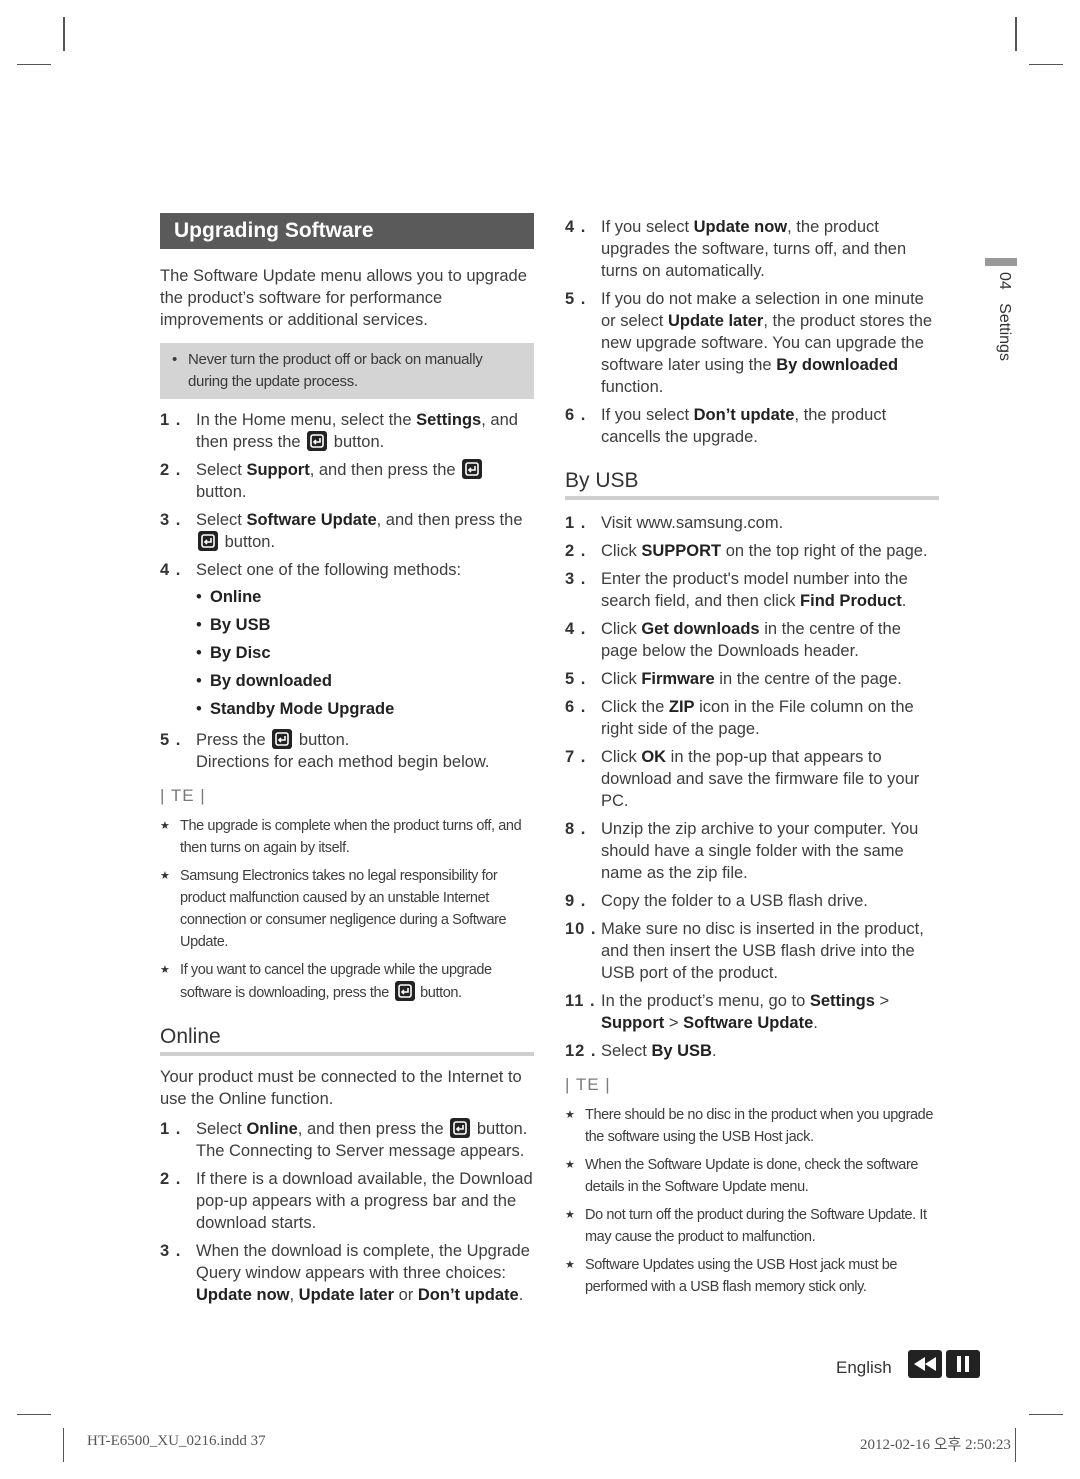 The width and height of the screenshot is (1080, 1479). Describe the element at coordinates (365, 625) in the screenshot. I see `method-item: • By USB` at that location.